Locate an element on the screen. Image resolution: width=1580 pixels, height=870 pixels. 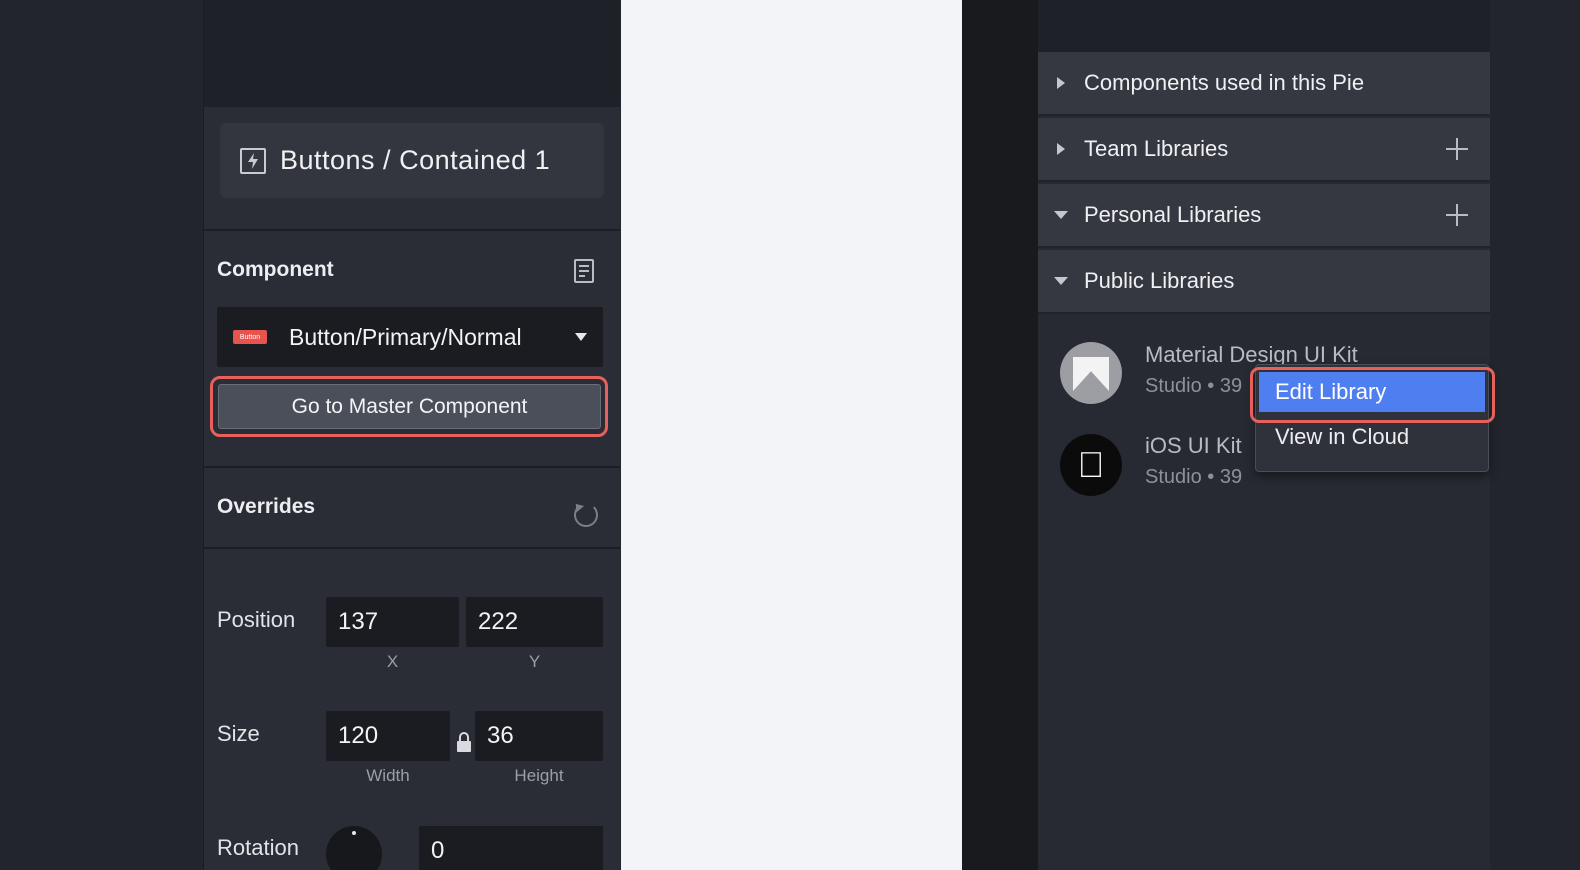
size-width-caption: Width is located at coordinates (388, 775).